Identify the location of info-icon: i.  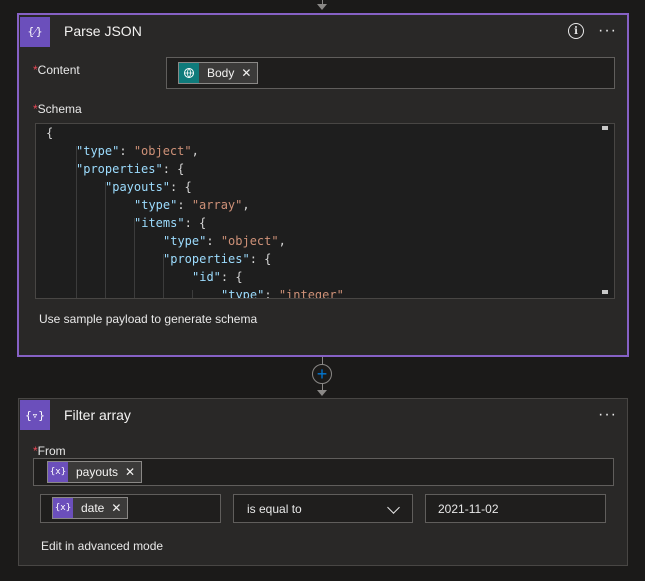
(576, 31).